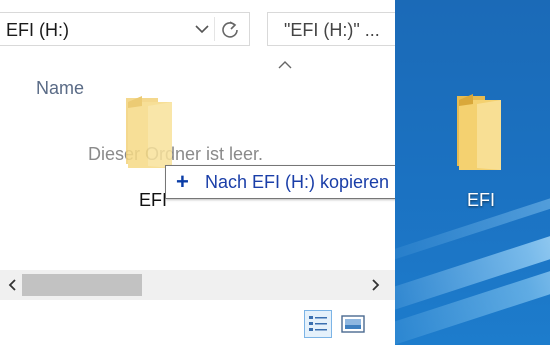 The height and width of the screenshot is (345, 550). I want to click on large-icons-view-icon, so click(353, 324).